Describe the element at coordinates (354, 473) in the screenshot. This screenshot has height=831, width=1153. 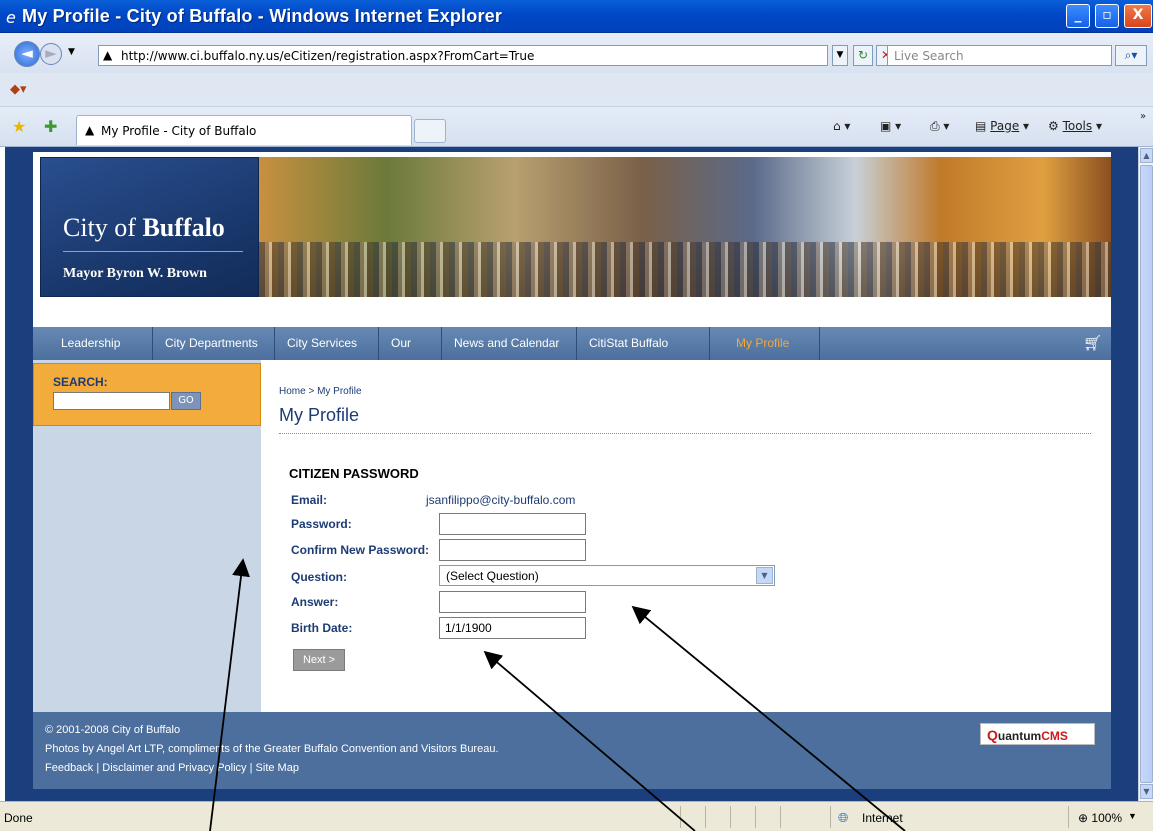
I see `section-title: CITIZEN PASSWORD` at that location.